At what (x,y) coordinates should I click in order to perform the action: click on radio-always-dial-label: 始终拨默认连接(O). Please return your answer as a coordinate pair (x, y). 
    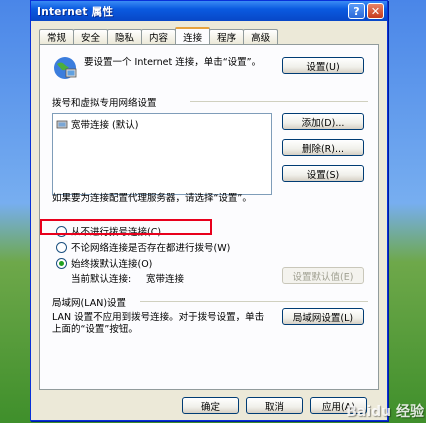
    Looking at the image, I should click on (112, 264).